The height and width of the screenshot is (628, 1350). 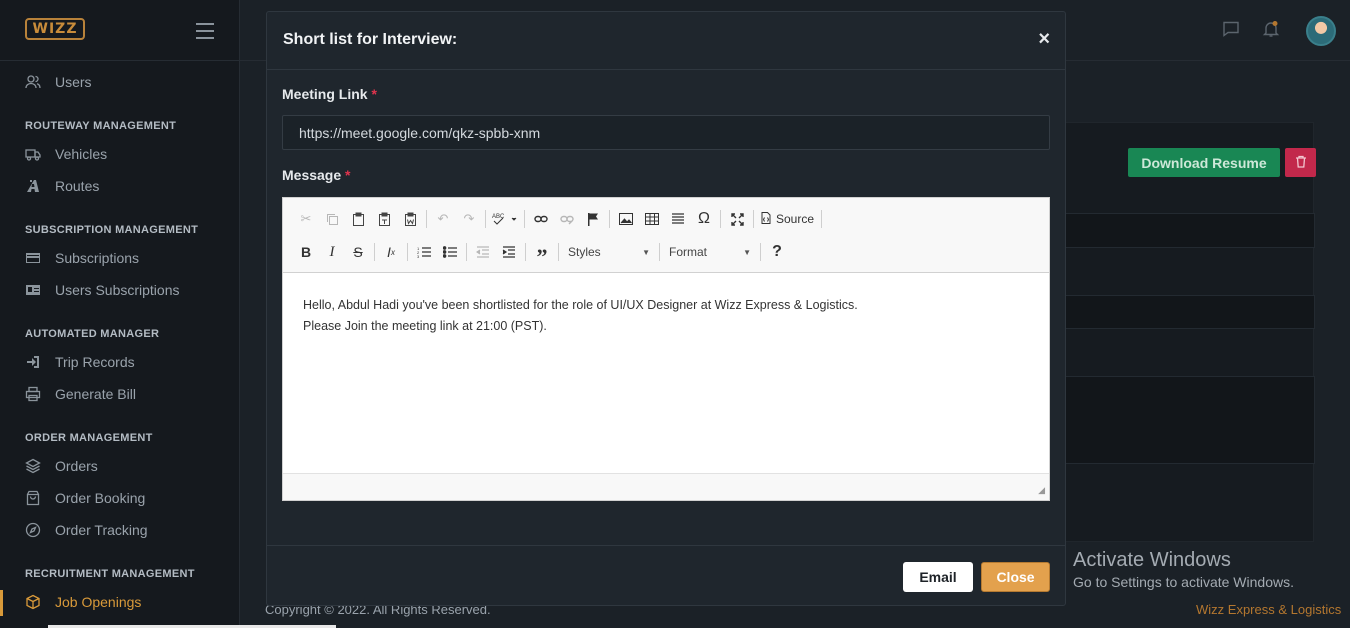 I want to click on compass-icon, so click(x=33, y=530).